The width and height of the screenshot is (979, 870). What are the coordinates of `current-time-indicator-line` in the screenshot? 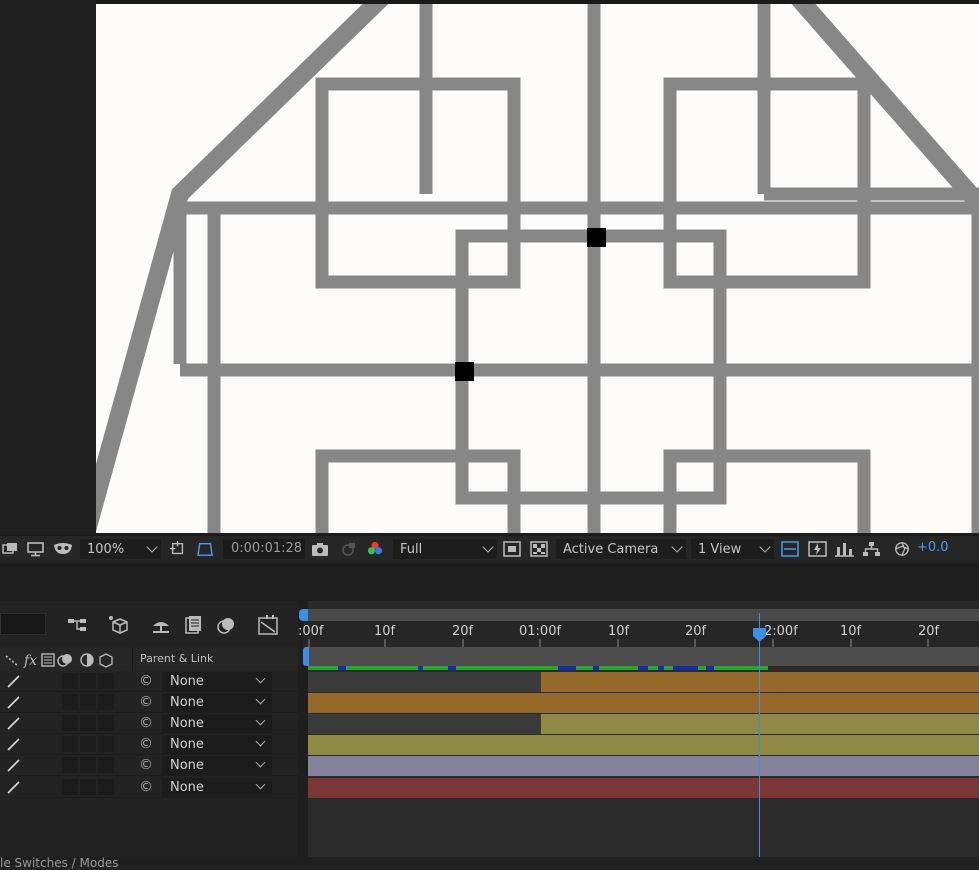 It's located at (759, 735).